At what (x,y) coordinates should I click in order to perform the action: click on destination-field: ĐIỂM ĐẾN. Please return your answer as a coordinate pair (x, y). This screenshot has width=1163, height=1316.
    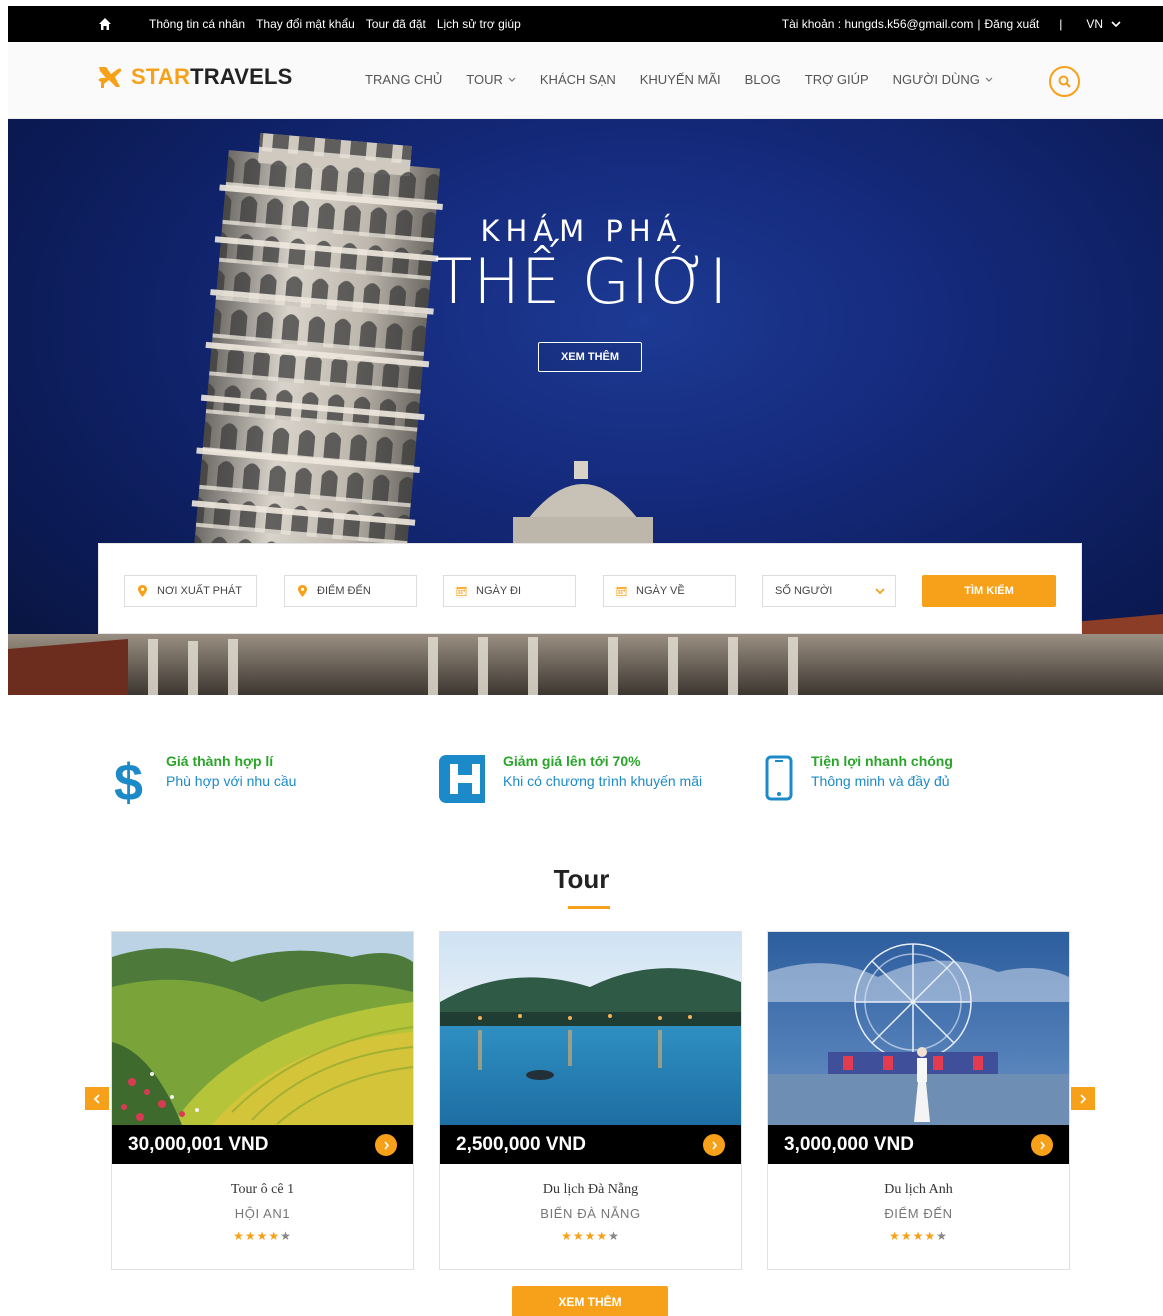
    Looking at the image, I should click on (350, 591).